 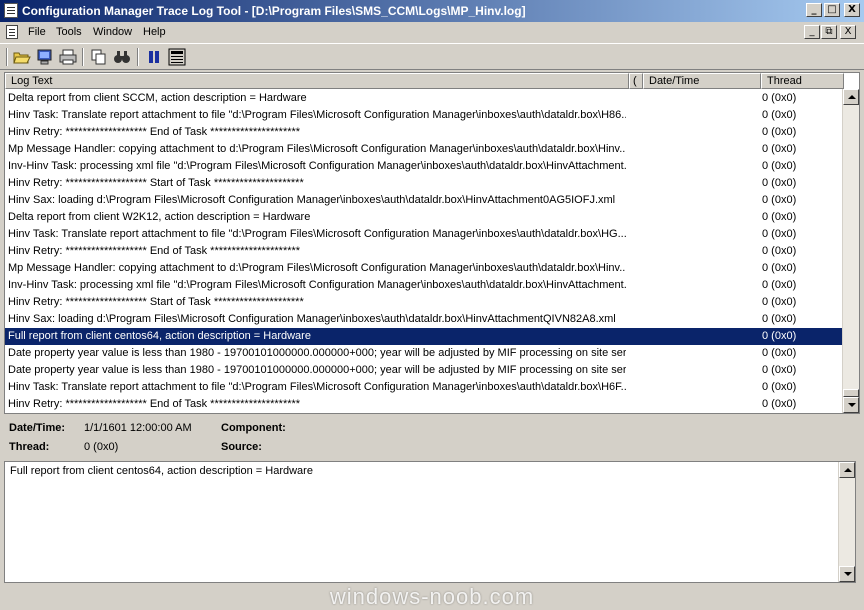 What do you see at coordinates (851, 97) in the screenshot?
I see `scroll-up-button` at bounding box center [851, 97].